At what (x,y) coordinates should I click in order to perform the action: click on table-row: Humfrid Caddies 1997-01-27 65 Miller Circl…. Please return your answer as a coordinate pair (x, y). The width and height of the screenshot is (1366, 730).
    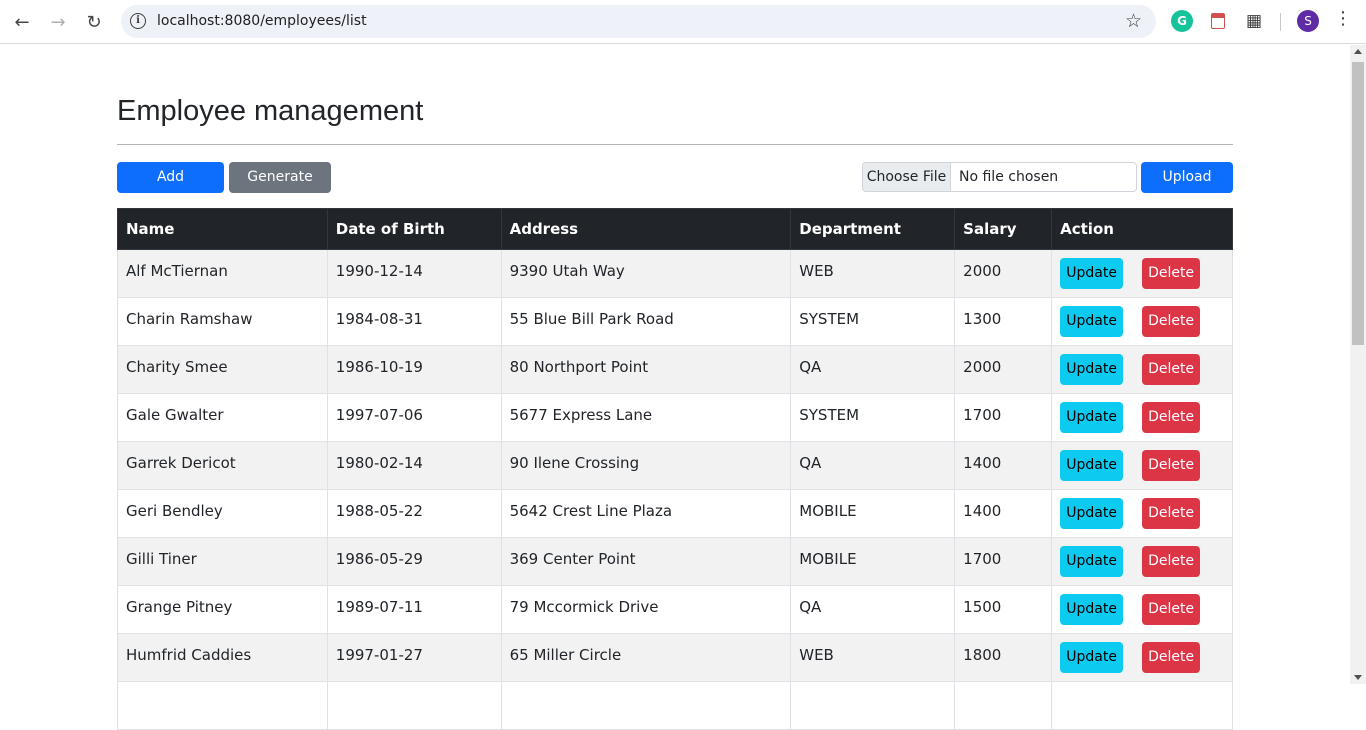
    Looking at the image, I should click on (675, 657).